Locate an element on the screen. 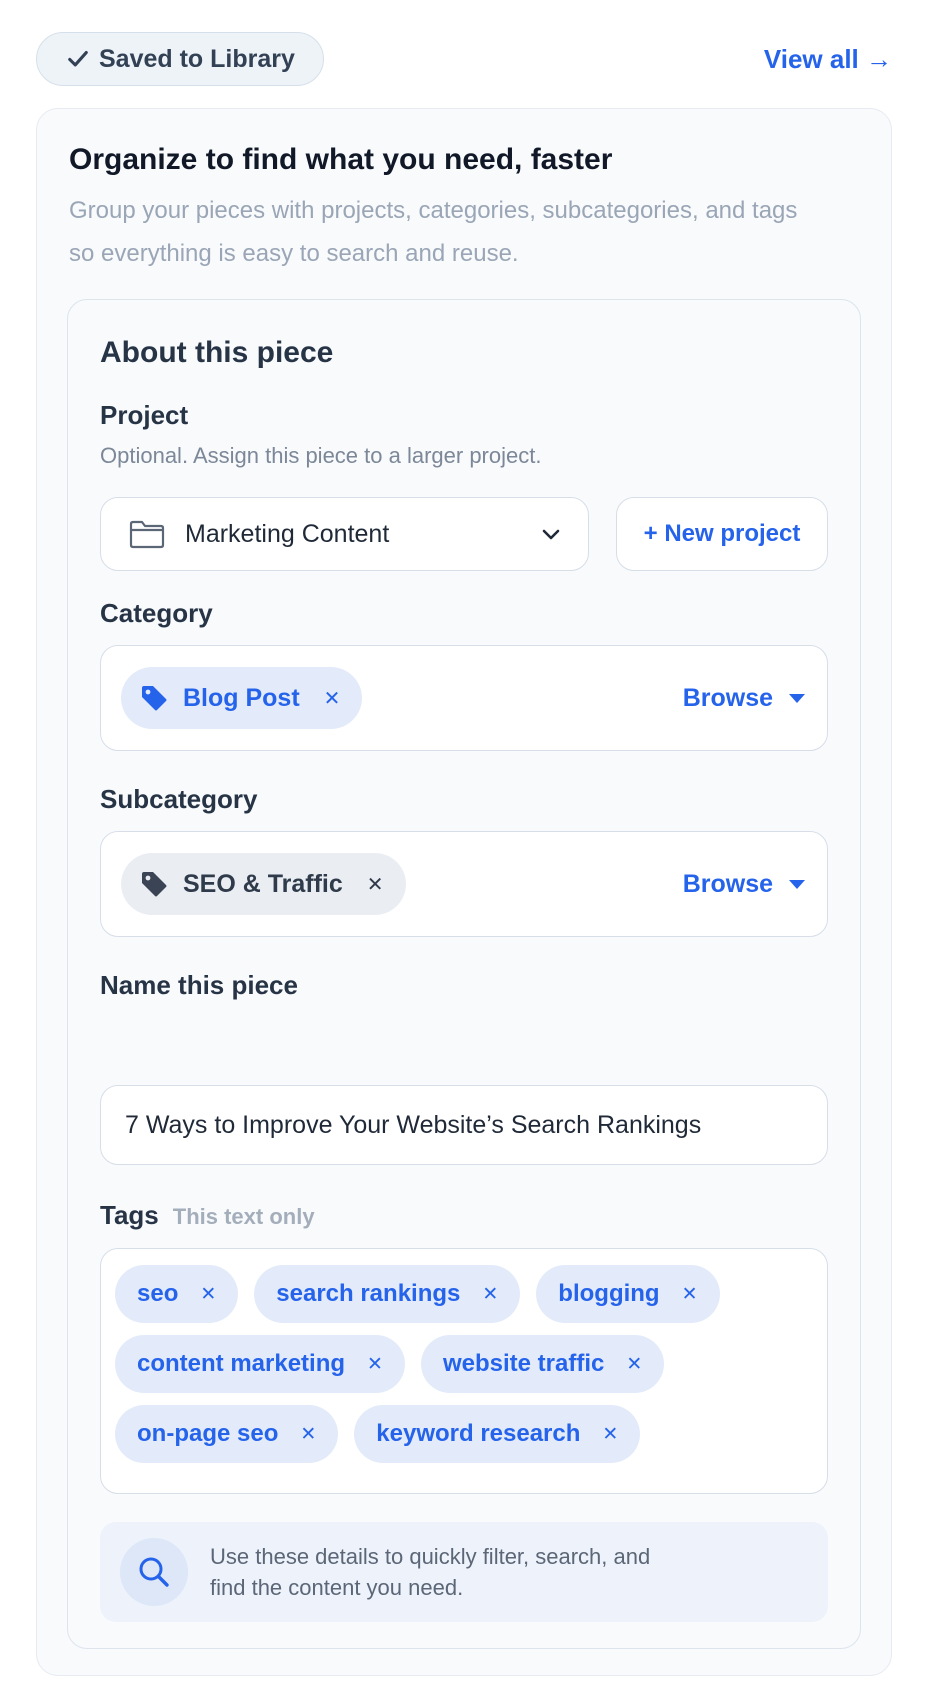  saved-status-badge: Saved to Library is located at coordinates (180, 59).